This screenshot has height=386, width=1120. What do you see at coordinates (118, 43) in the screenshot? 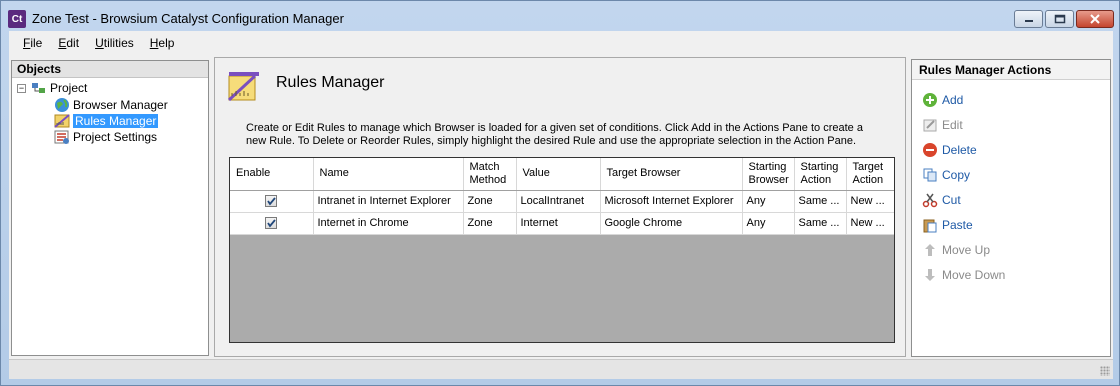
I see `menu-utilities-label: tilities` at bounding box center [118, 43].